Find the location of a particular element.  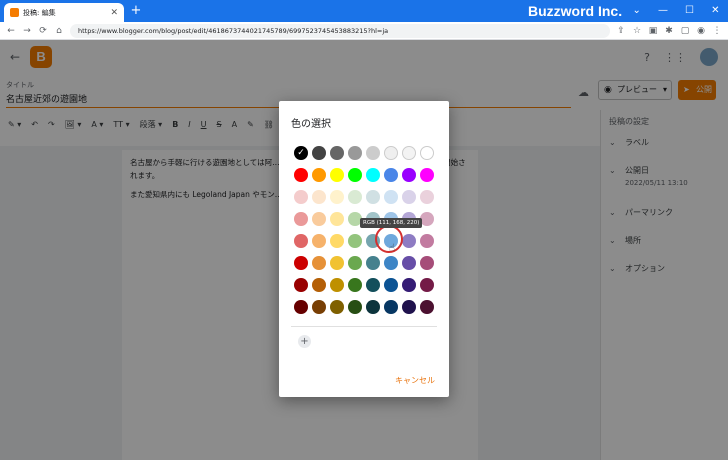

dialog-divider is located at coordinates (364, 326).